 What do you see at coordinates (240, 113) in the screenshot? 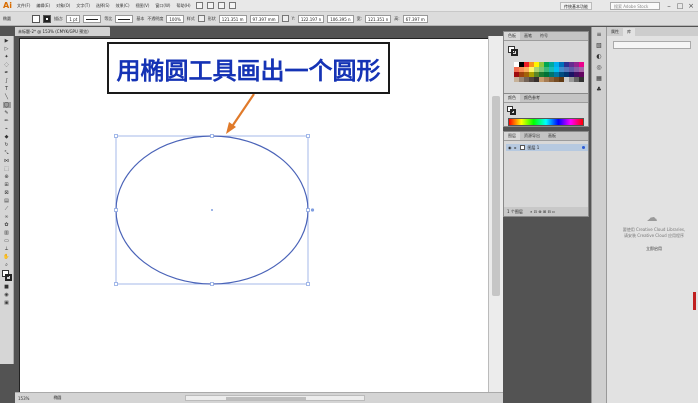
I see `annotation-arrow` at bounding box center [240, 113].